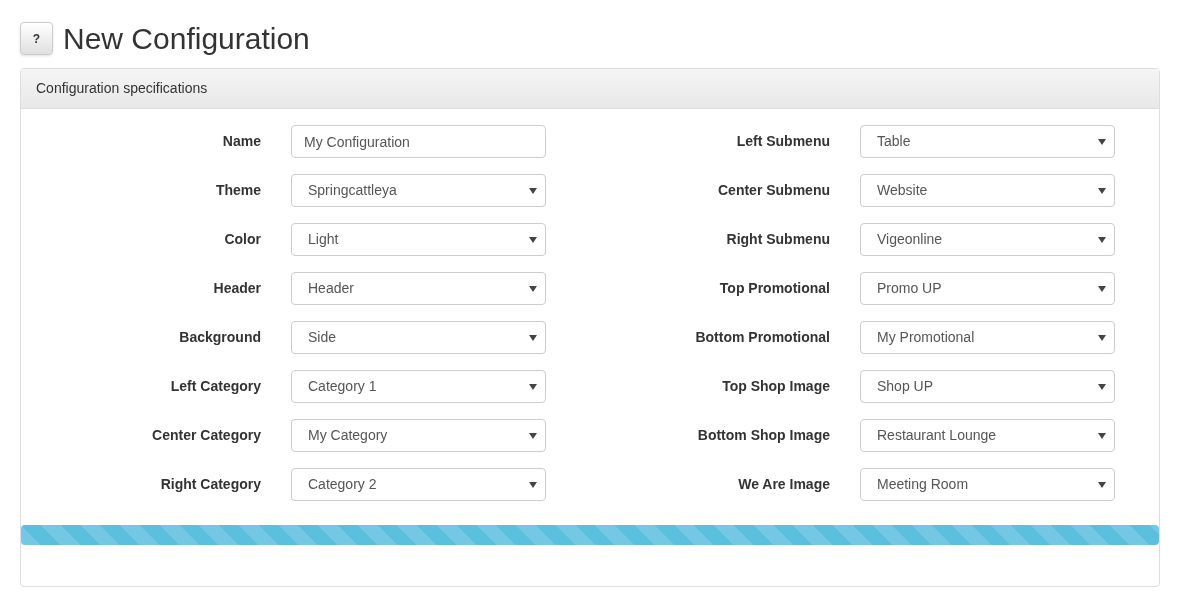 The width and height of the screenshot is (1180, 607). What do you see at coordinates (418, 484) in the screenshot?
I see `select-dropdown: Category 2` at bounding box center [418, 484].